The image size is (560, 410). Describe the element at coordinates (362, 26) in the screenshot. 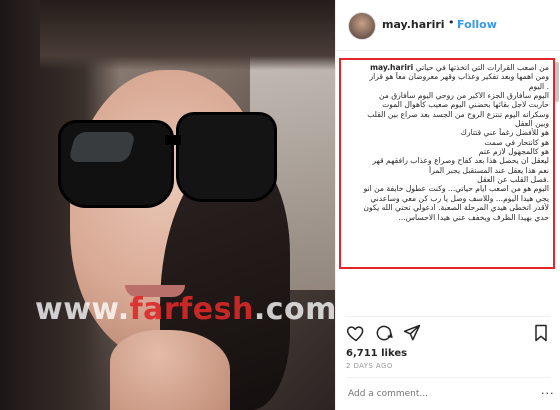

I see `avatar` at that location.